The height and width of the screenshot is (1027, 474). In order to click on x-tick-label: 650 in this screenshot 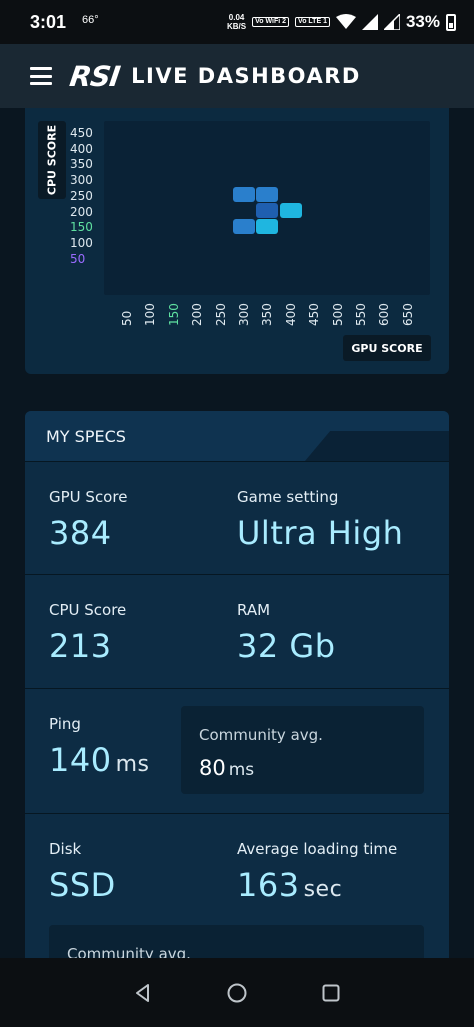, I will do `click(407, 314)`.